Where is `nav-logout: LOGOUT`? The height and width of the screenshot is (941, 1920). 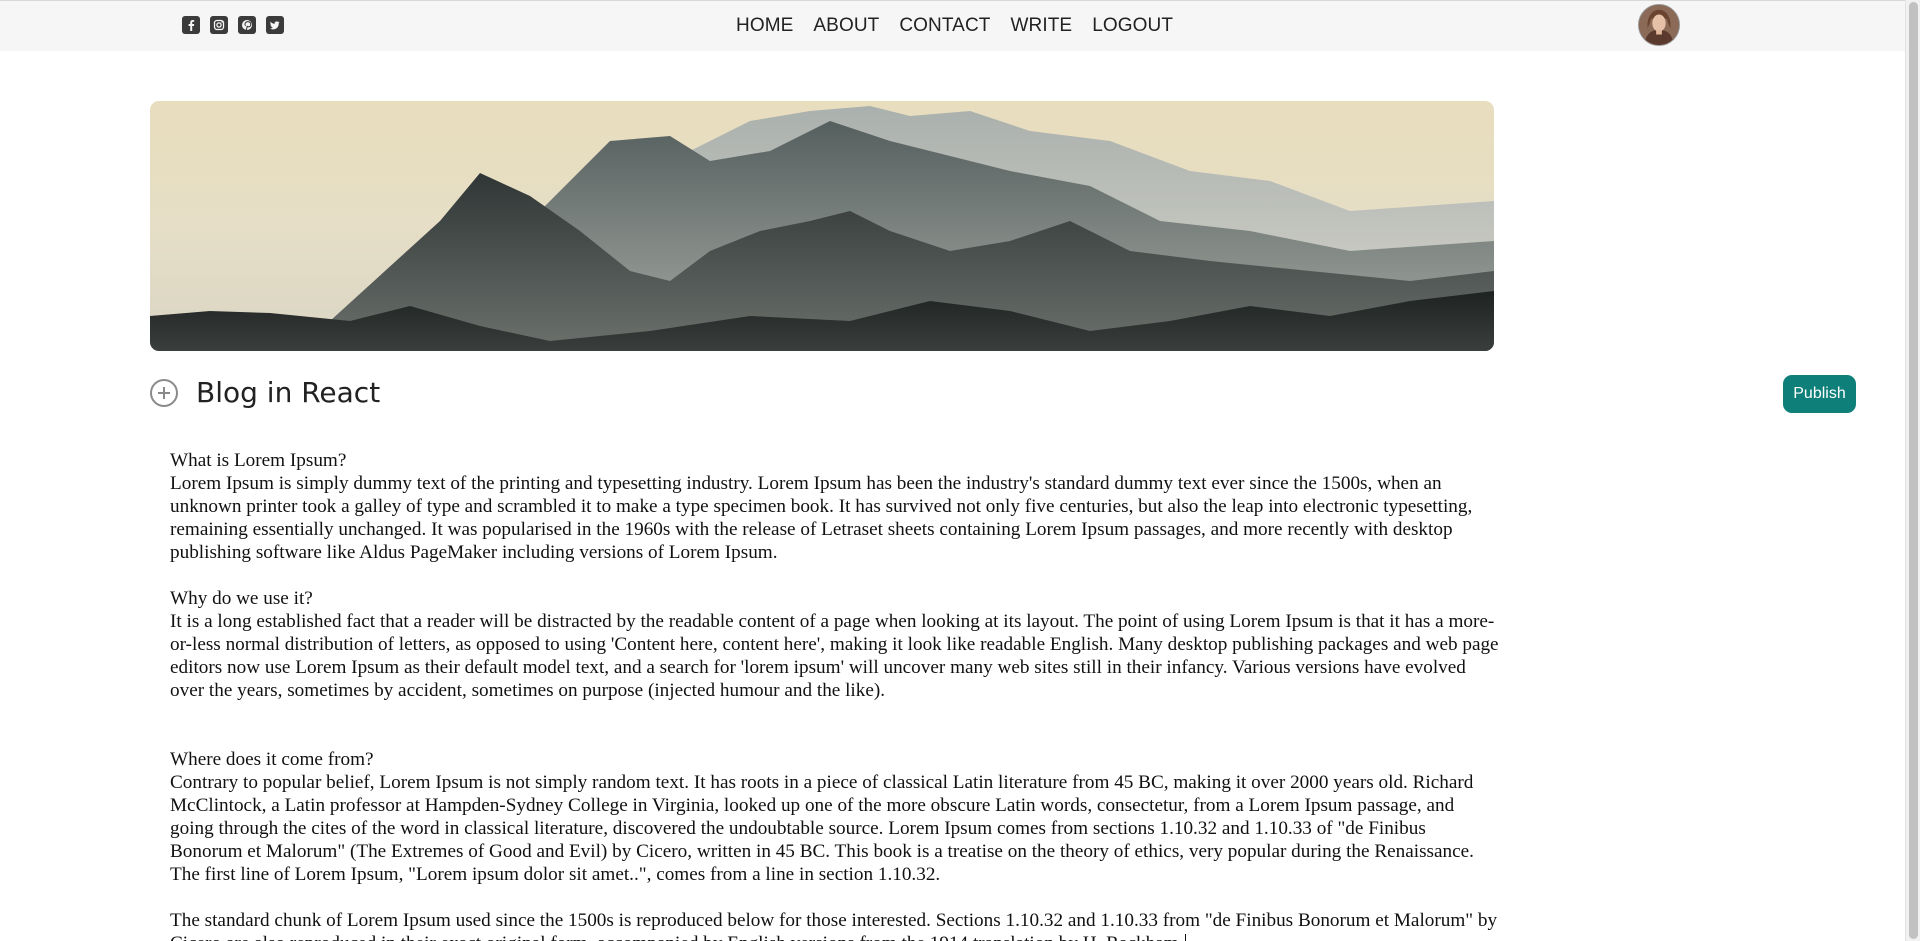 nav-logout: LOGOUT is located at coordinates (1132, 26).